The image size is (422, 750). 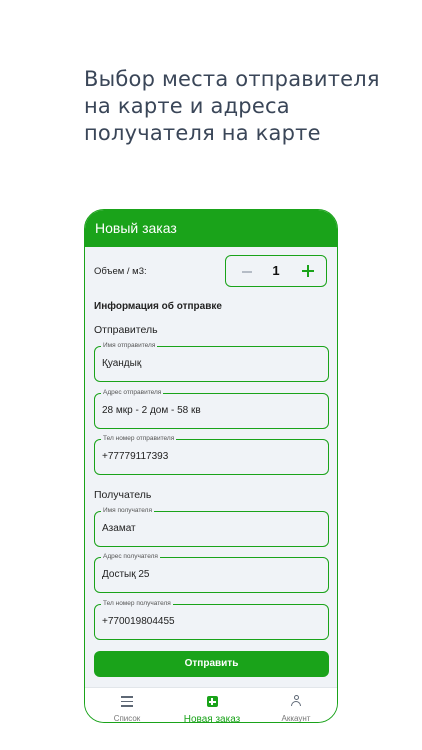 I want to click on recipient-title: Получатель, so click(x=123, y=495).